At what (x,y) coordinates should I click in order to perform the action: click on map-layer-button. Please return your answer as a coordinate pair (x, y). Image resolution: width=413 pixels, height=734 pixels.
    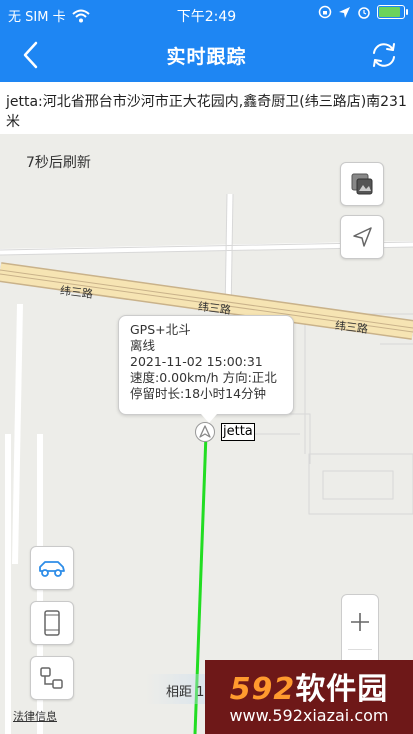
    Looking at the image, I should click on (362, 184).